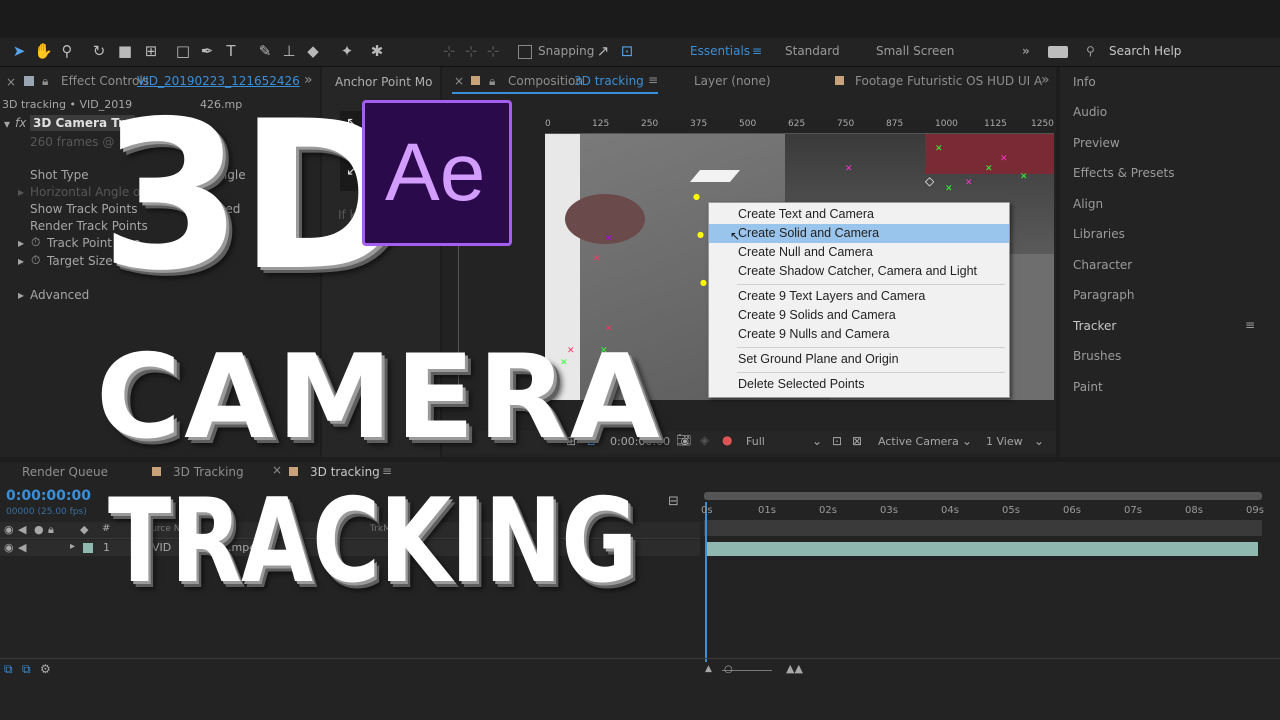 This screenshot has width=1280, height=720. Describe the element at coordinates (683, 440) in the screenshot. I see `snapshot-camera-icon: 📷︎` at that location.